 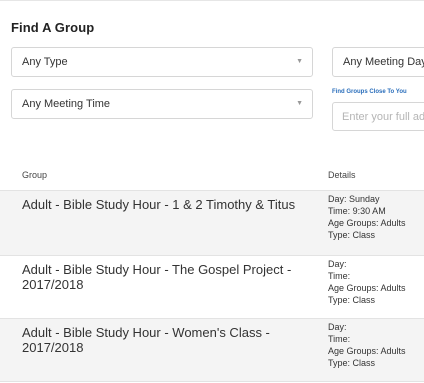 What do you see at coordinates (53, 27) in the screenshot?
I see `page-title: Find A Group` at bounding box center [53, 27].